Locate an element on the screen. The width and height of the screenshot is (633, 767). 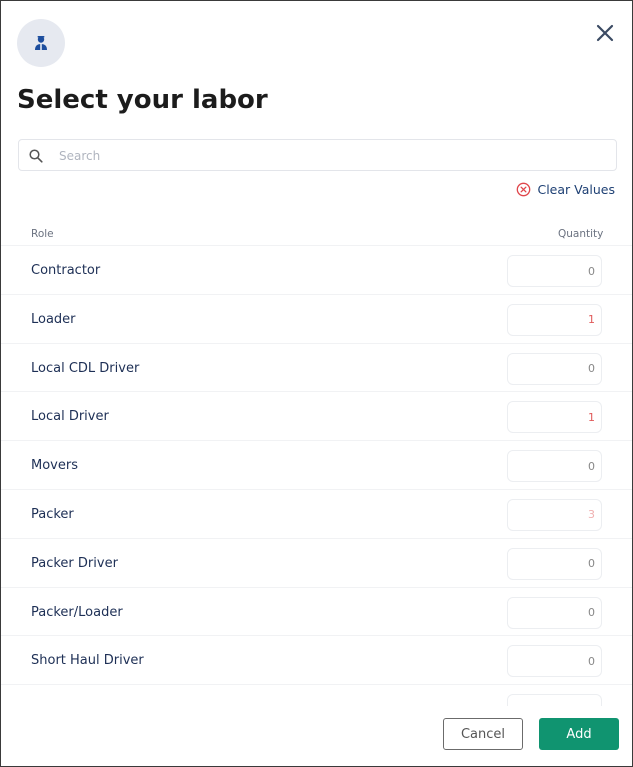
table-row: Loader is located at coordinates (316, 318).